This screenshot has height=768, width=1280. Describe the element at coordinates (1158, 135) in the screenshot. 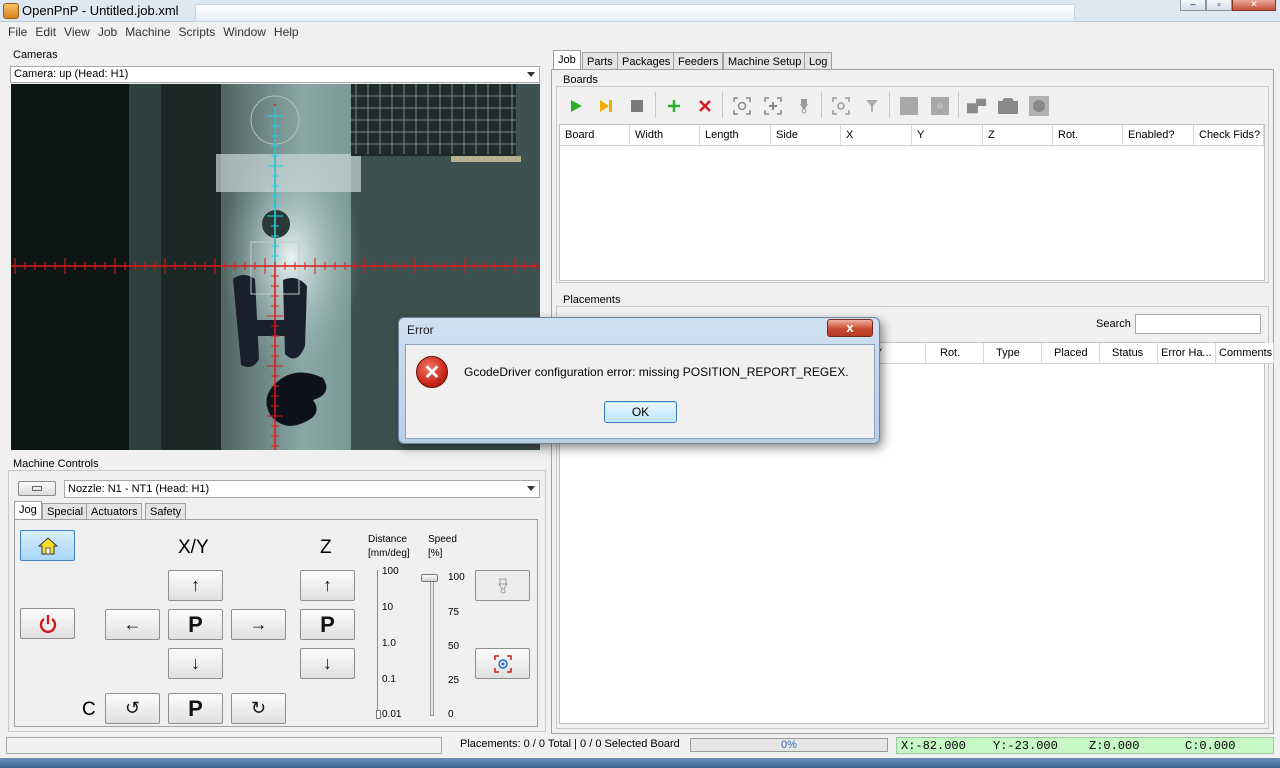

I see `column-header-enabled: Enabled?` at that location.